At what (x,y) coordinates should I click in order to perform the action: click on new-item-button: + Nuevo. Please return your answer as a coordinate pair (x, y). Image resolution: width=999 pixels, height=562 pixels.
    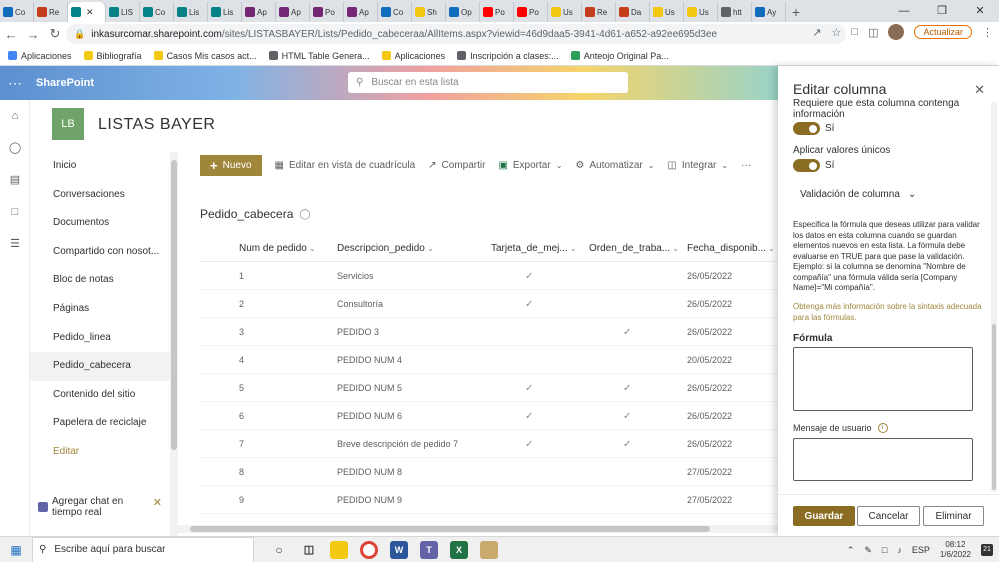
    Looking at the image, I should click on (231, 165).